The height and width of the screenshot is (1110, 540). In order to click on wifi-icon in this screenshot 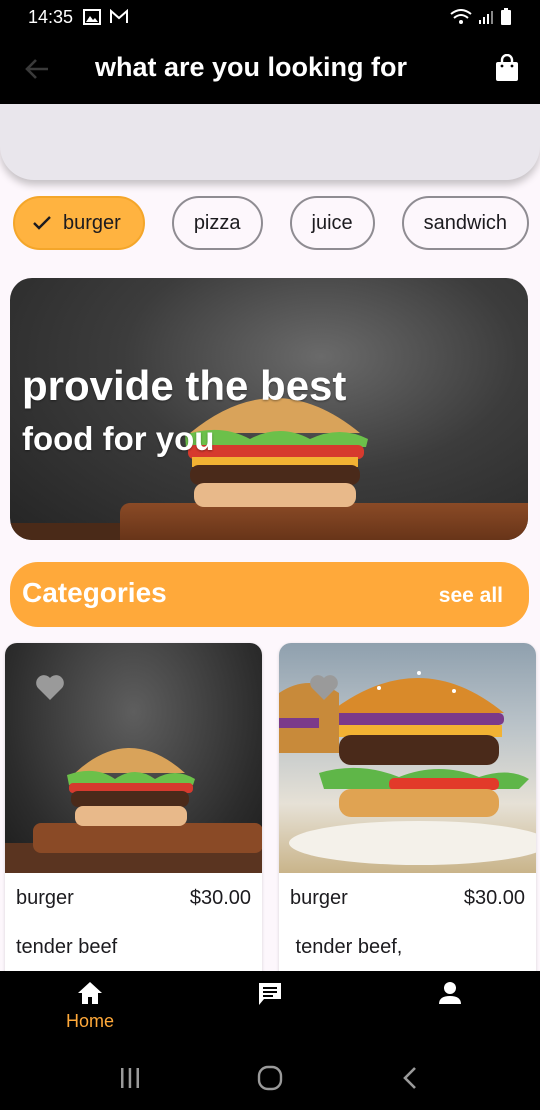, I will do `click(461, 16)`.